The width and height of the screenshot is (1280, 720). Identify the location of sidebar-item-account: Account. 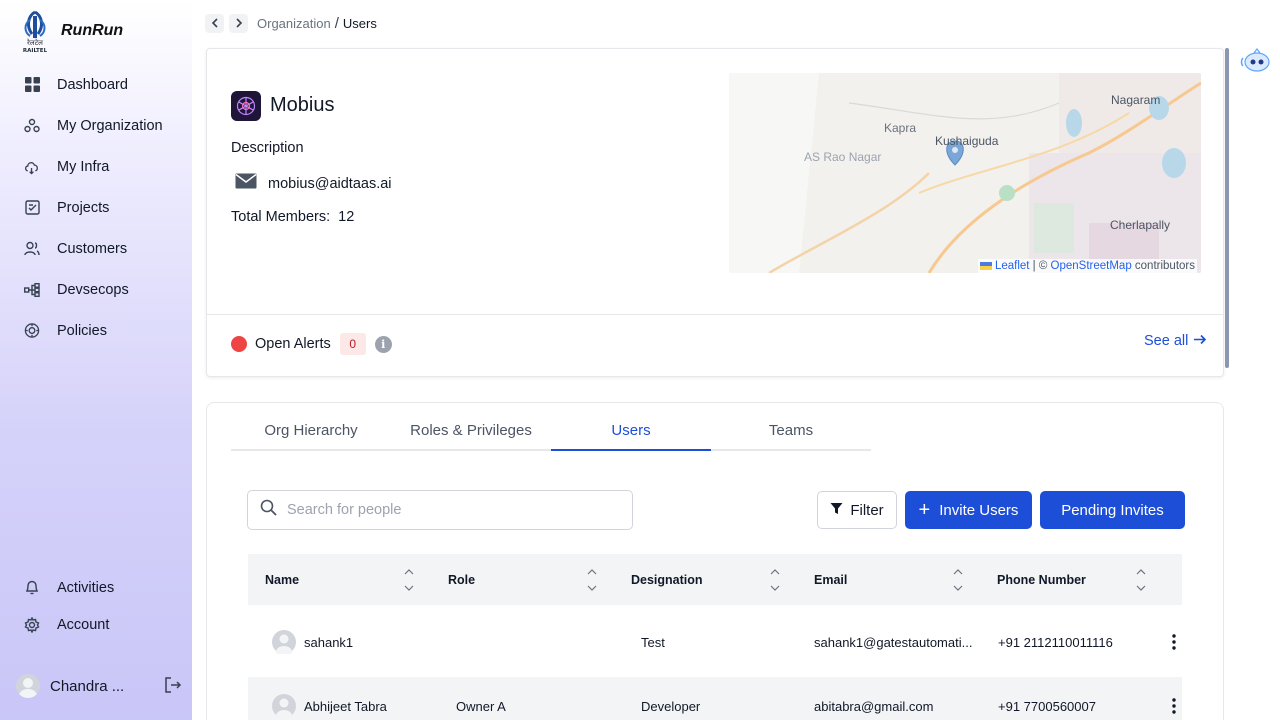
(96, 624).